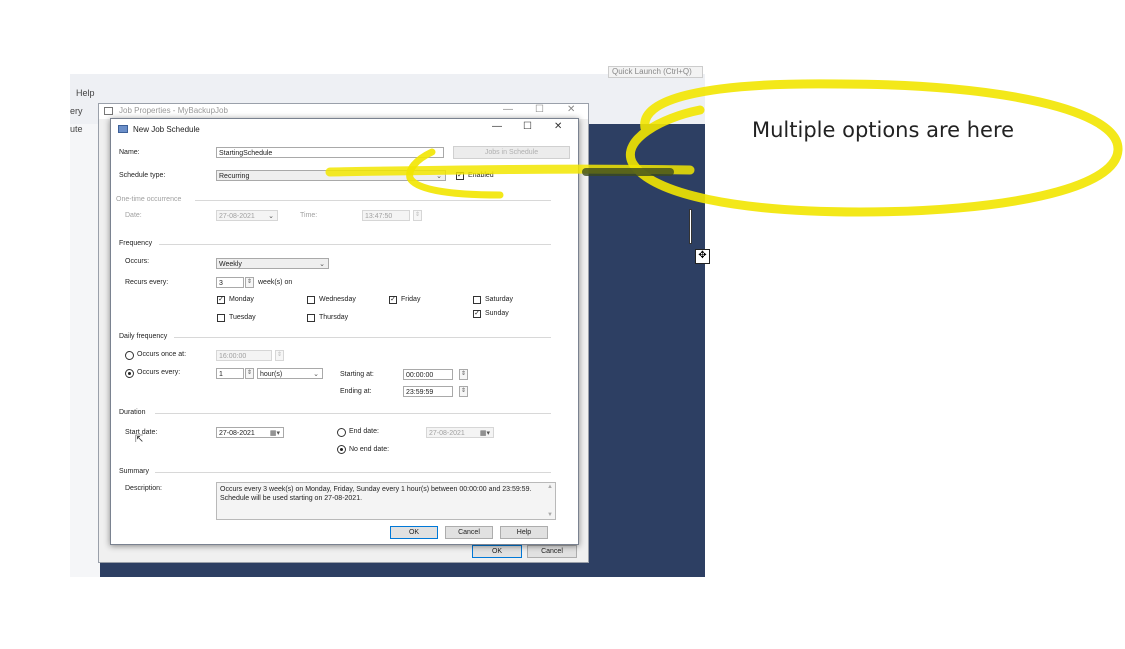 This screenshot has width=1125, height=649. Describe the element at coordinates (874, 148) in the screenshot. I see `highlight-ellipse` at that location.